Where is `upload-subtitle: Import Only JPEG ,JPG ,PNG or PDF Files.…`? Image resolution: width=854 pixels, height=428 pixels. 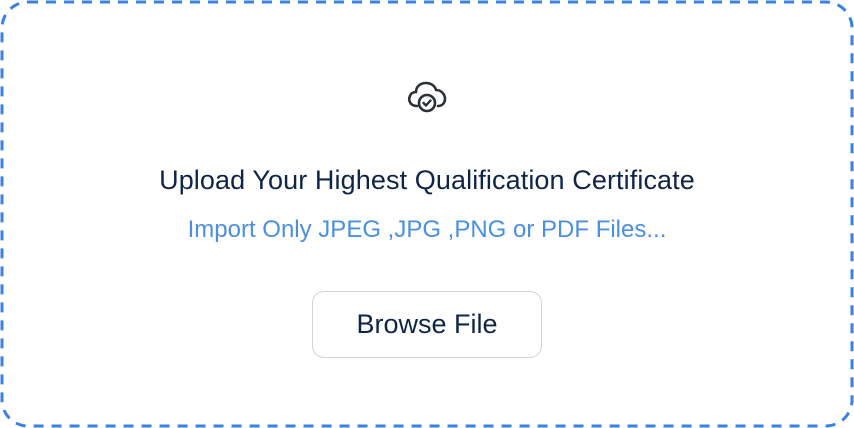
upload-subtitle: Import Only JPEG ,JPG ,PNG or PDF Files.… is located at coordinates (427, 229).